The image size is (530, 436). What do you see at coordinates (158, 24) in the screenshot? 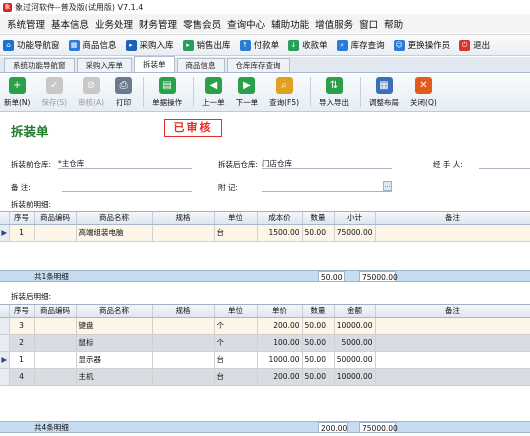
I see `menu-finance: 财务管理` at bounding box center [158, 24].